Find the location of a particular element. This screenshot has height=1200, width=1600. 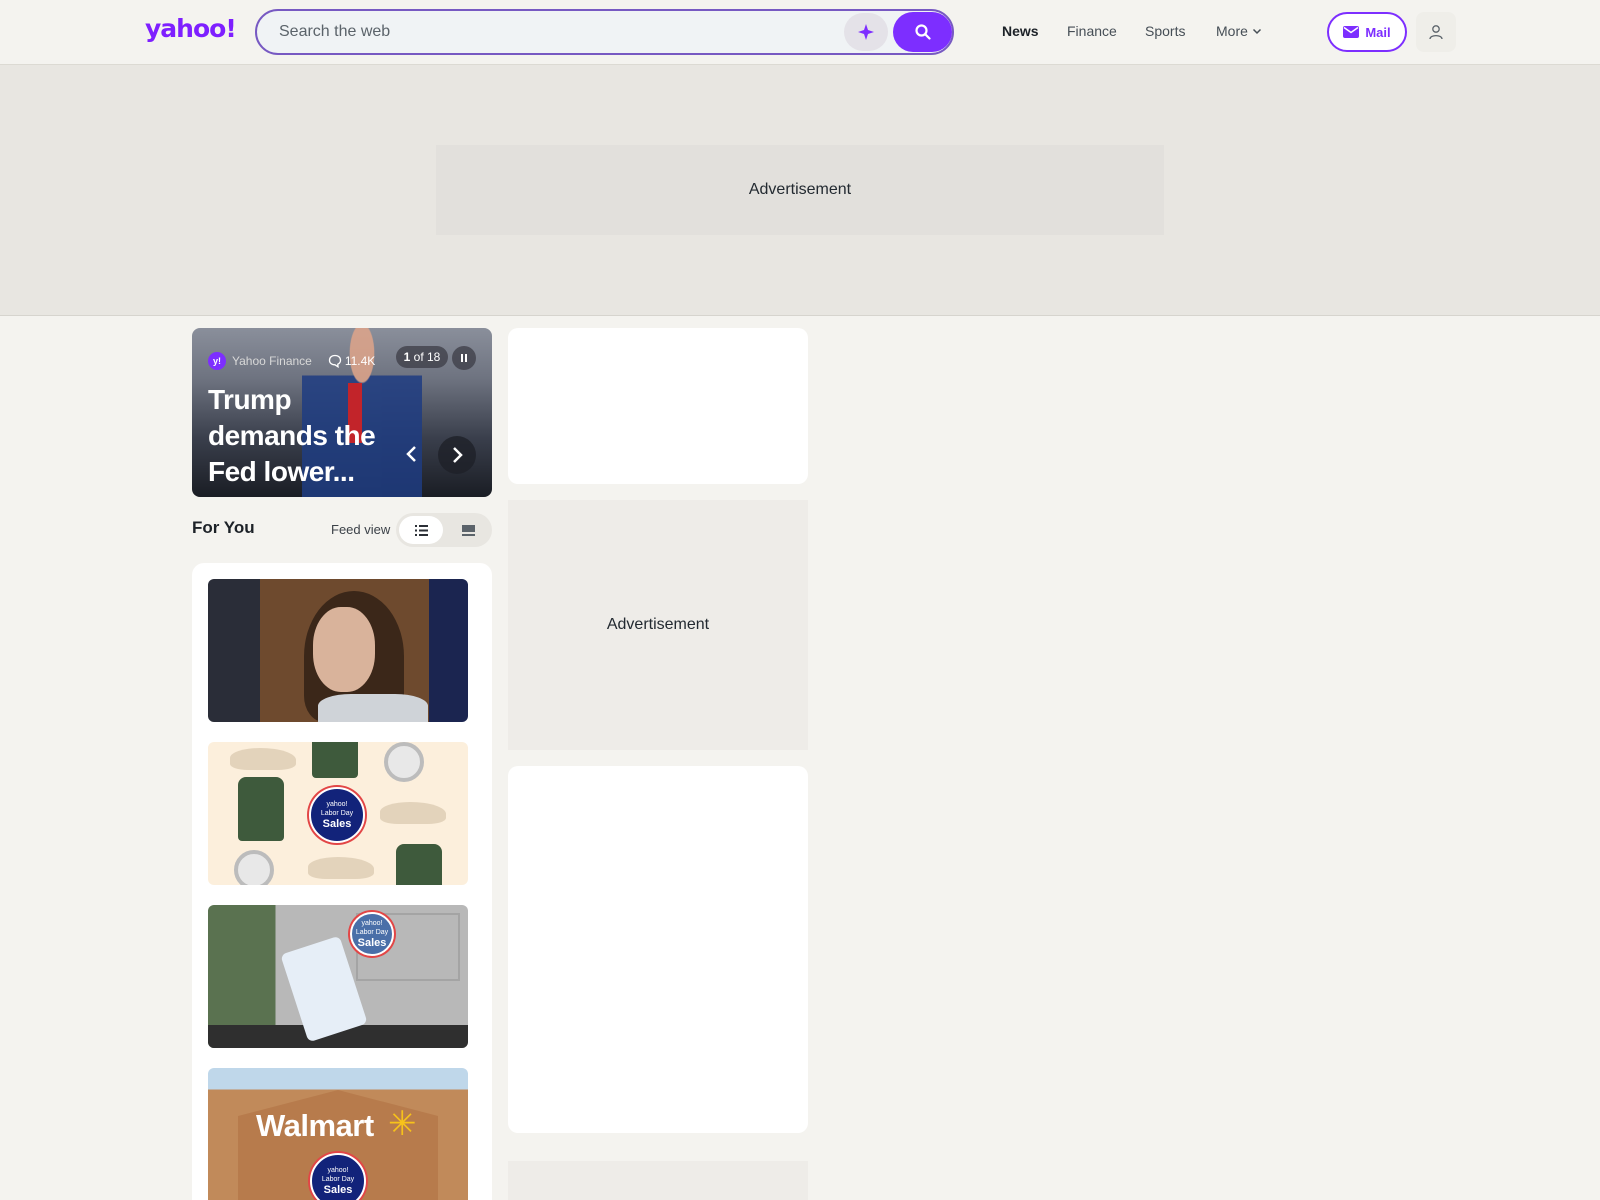

hero-source-name: Yahoo Finance is located at coordinates (272, 361).